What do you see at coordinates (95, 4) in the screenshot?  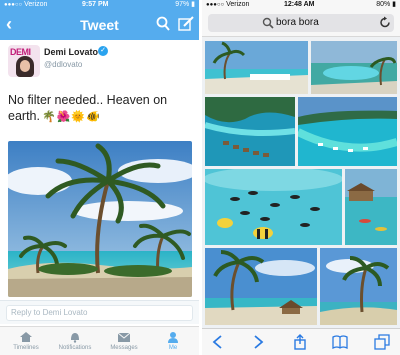 I see `status-time: 9:57 PM` at bounding box center [95, 4].